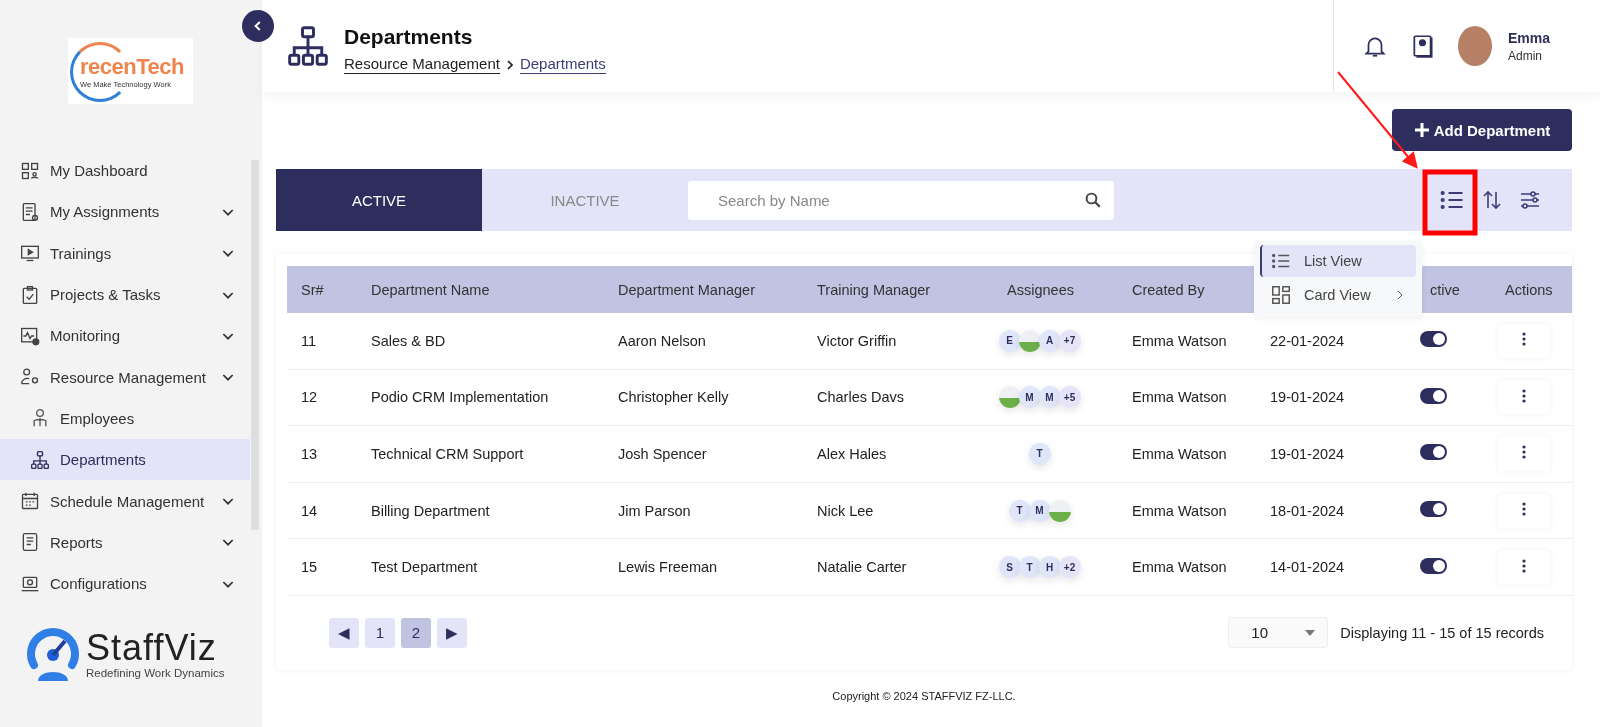  Describe the element at coordinates (409, 37) in the screenshot. I see `page-title: Departments` at that location.